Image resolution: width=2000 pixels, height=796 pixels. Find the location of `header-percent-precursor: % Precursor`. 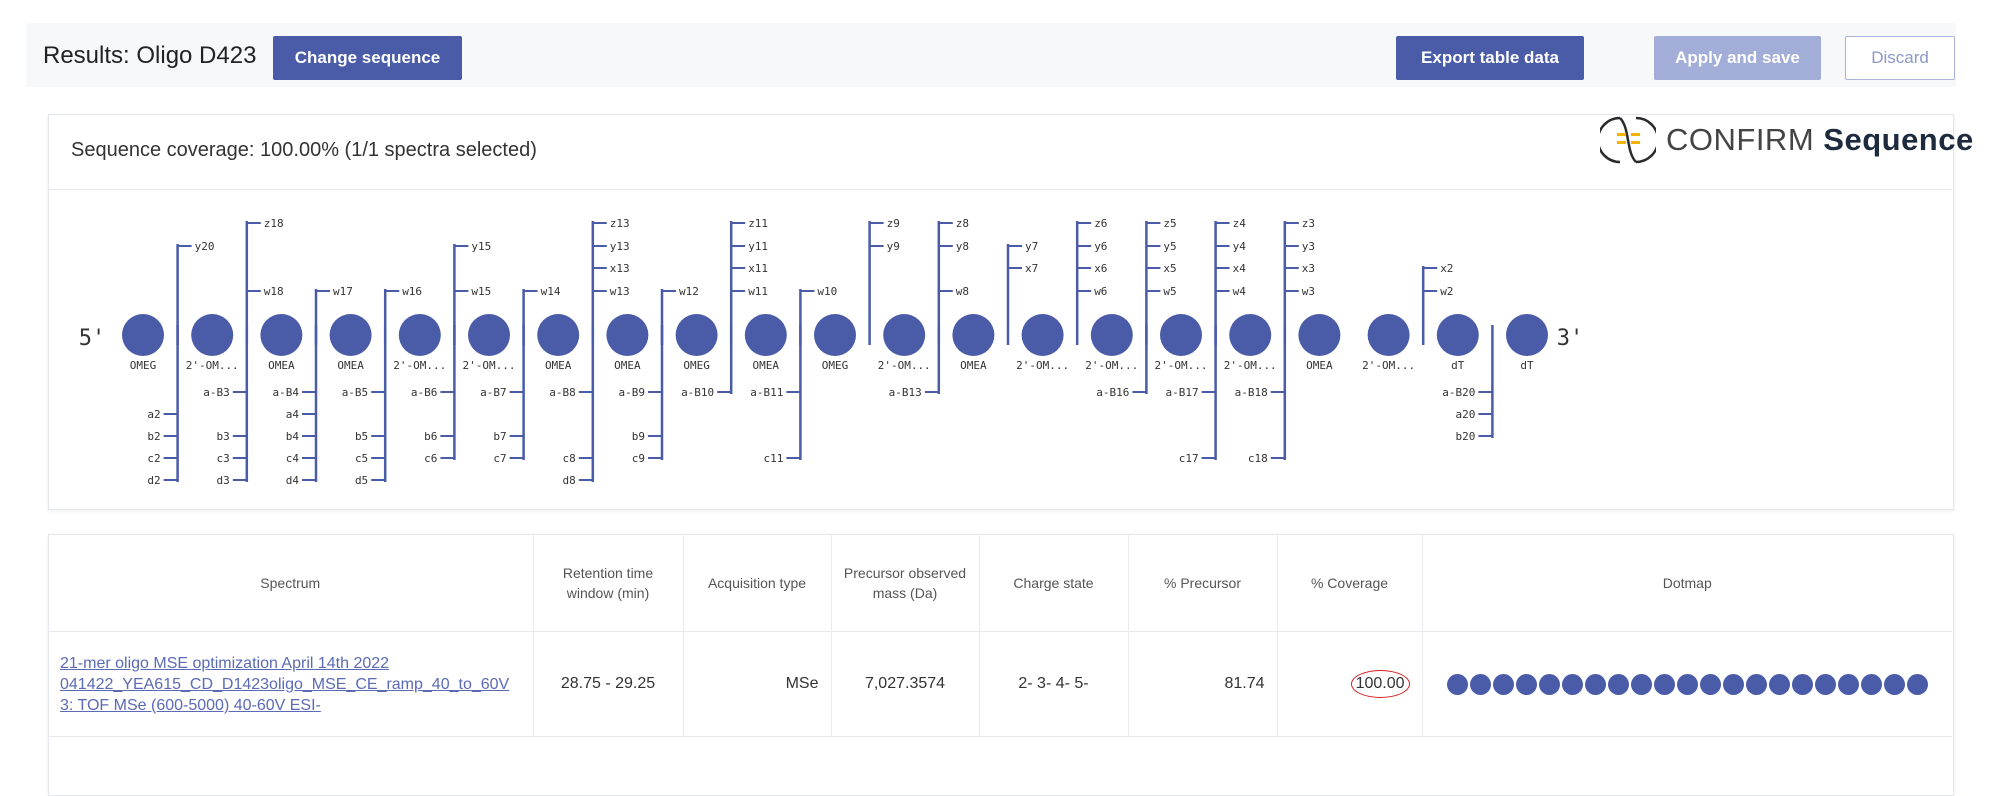

header-percent-precursor: % Precursor is located at coordinates (1203, 583).